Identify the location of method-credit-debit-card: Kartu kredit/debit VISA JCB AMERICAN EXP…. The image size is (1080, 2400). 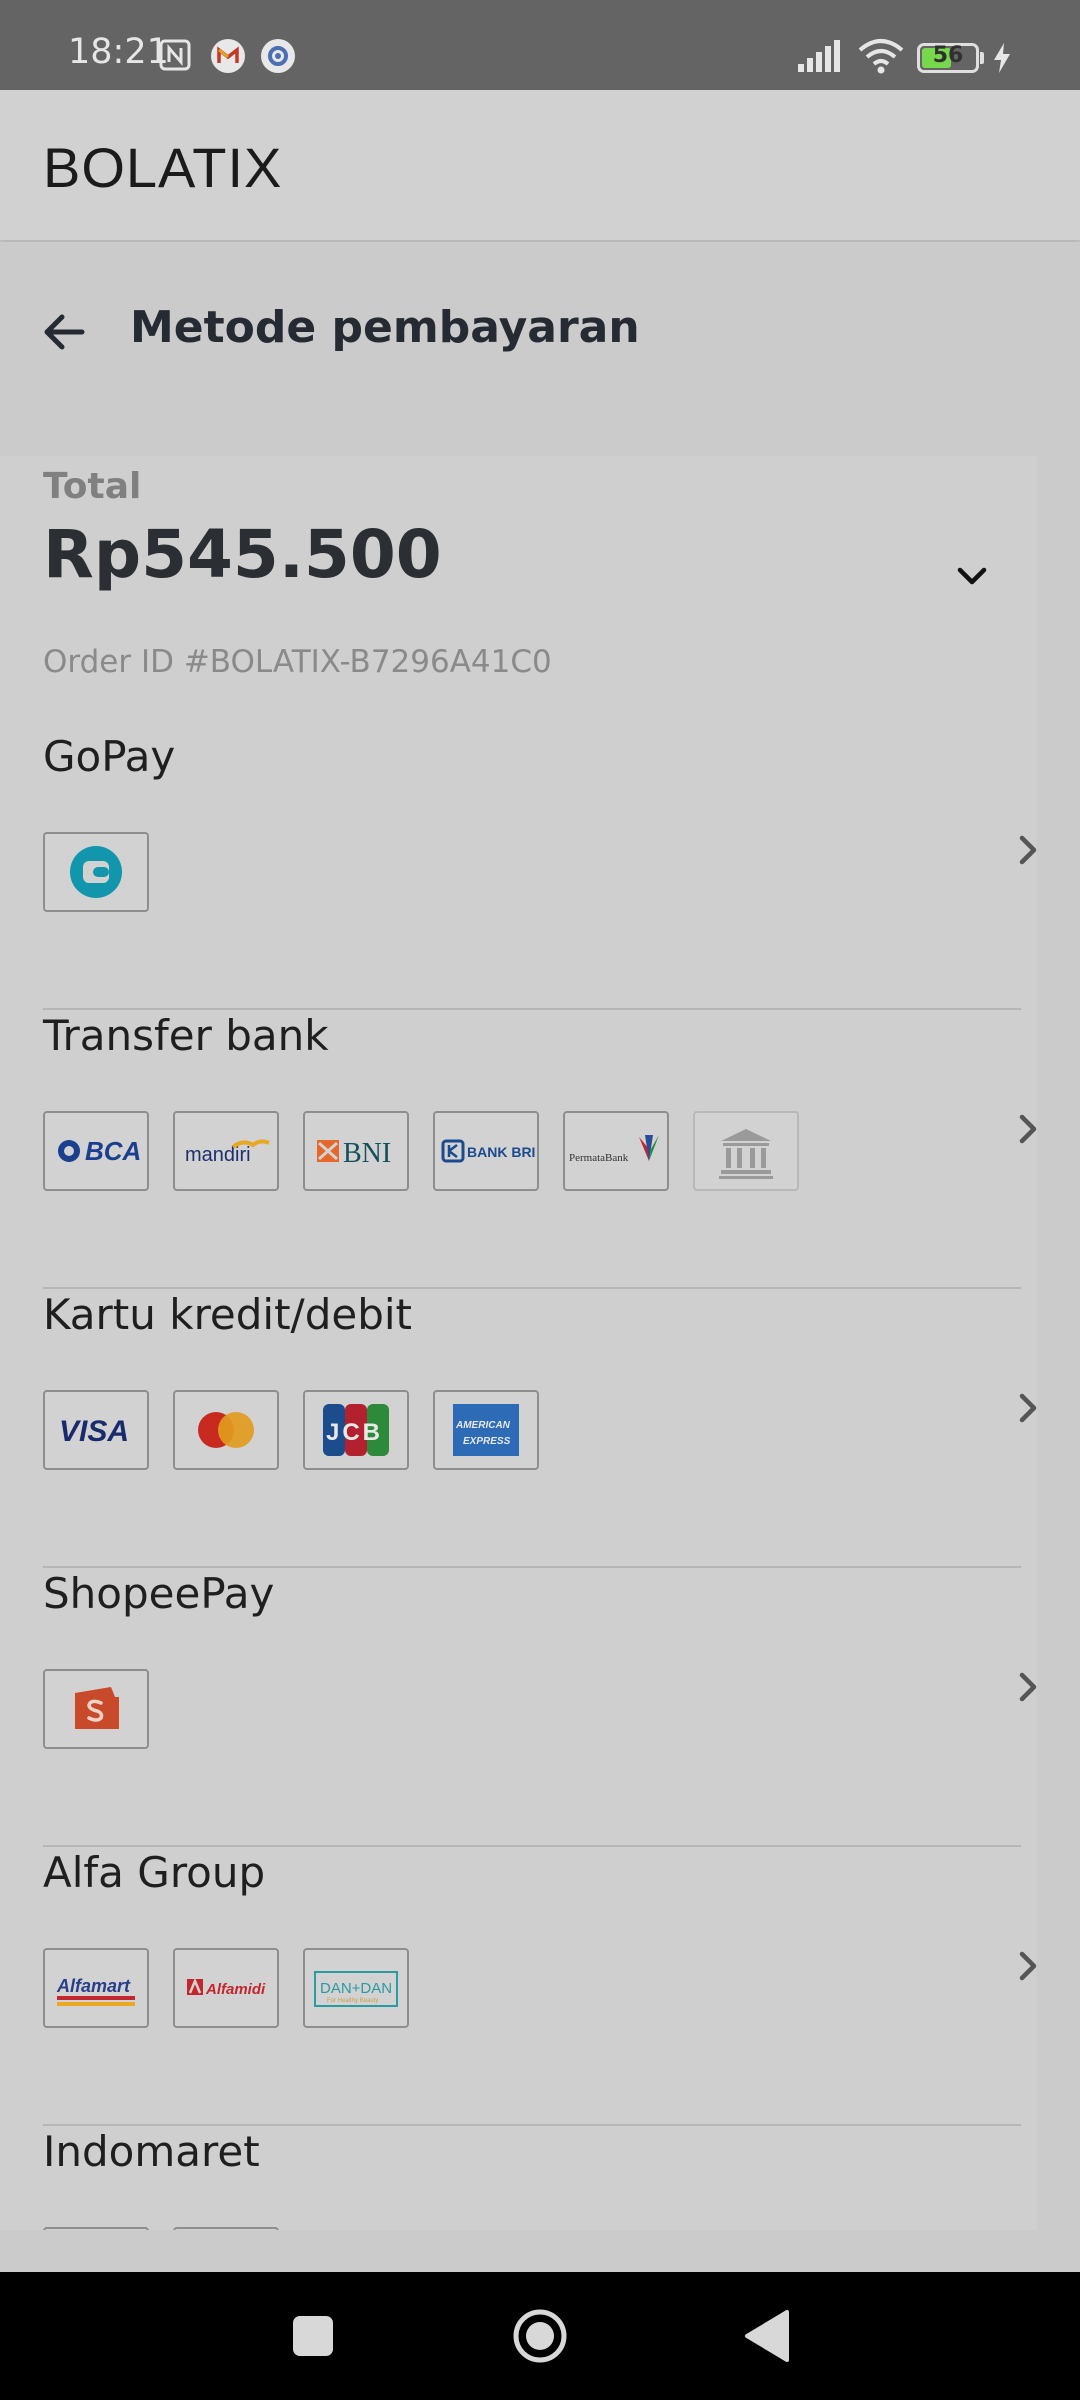
(540, 1429).